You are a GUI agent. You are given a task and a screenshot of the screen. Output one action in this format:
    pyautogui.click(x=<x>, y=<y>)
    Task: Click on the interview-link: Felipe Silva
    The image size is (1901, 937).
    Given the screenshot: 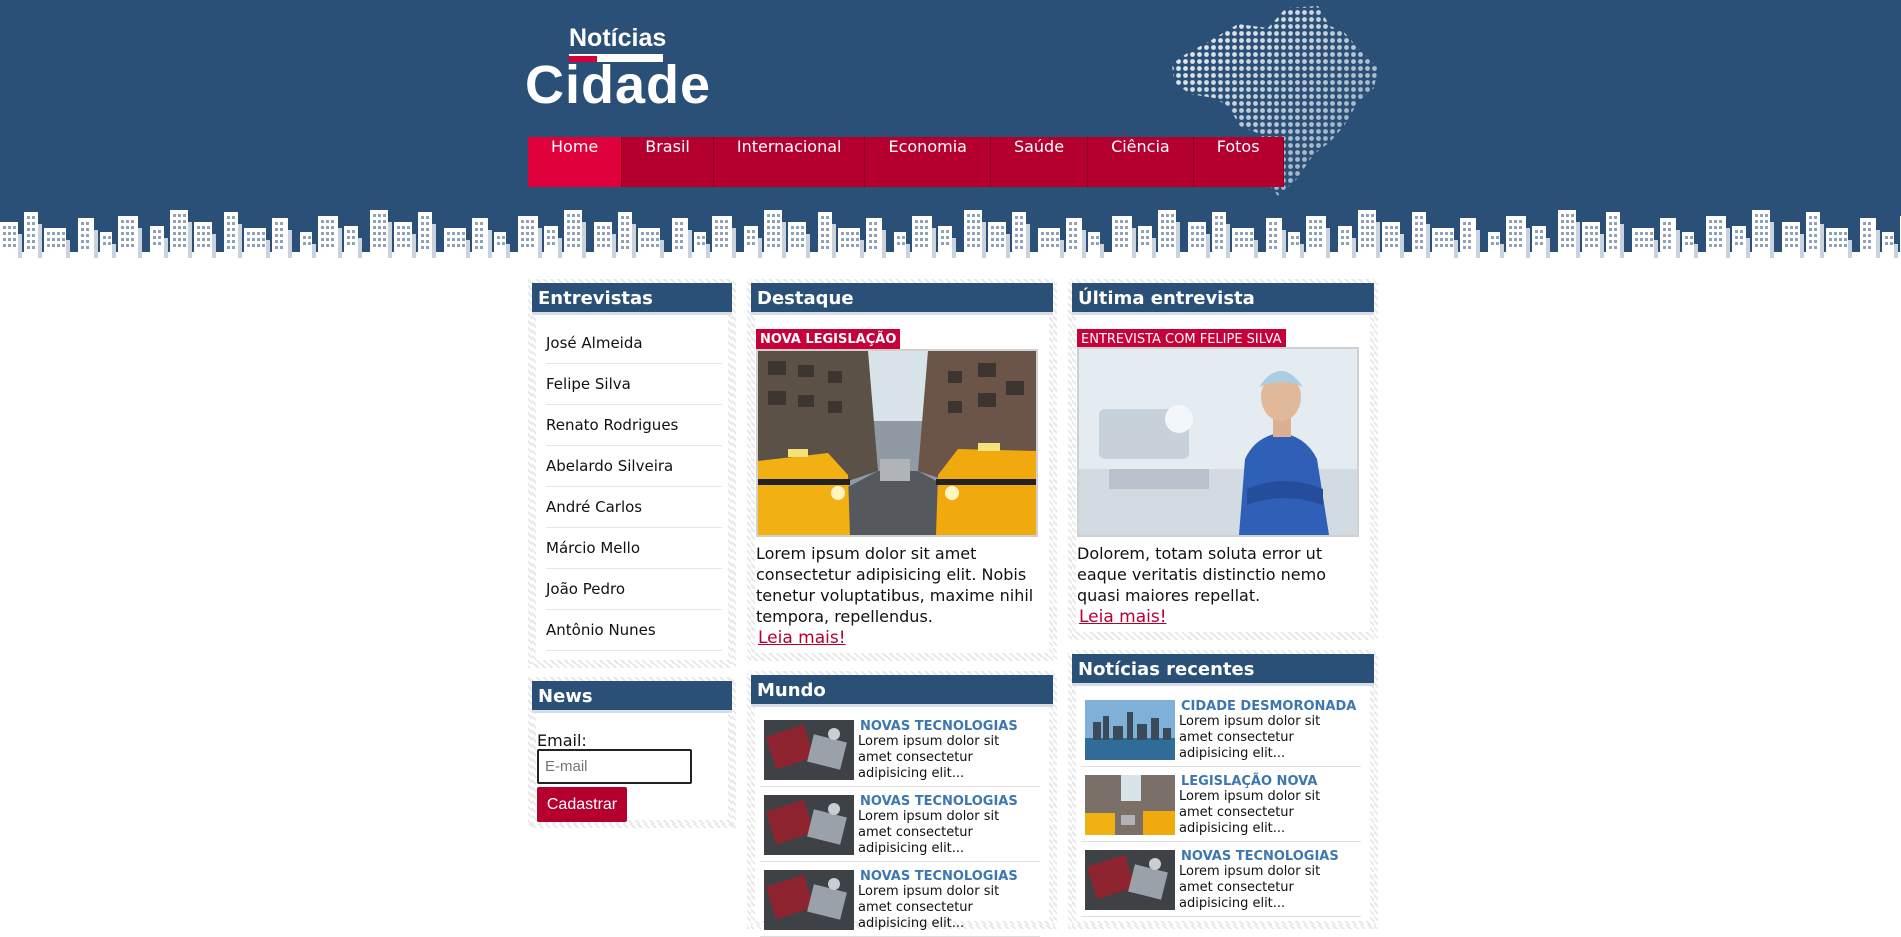 What is the action you would take?
    pyautogui.click(x=634, y=384)
    